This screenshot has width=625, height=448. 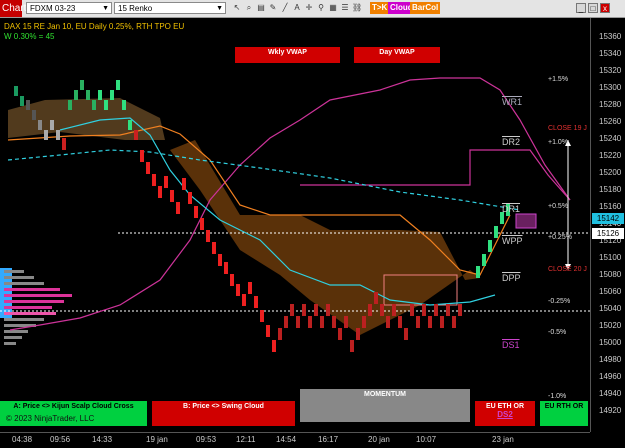 I want to click on y-tick: 15040, so click(x=610, y=308).